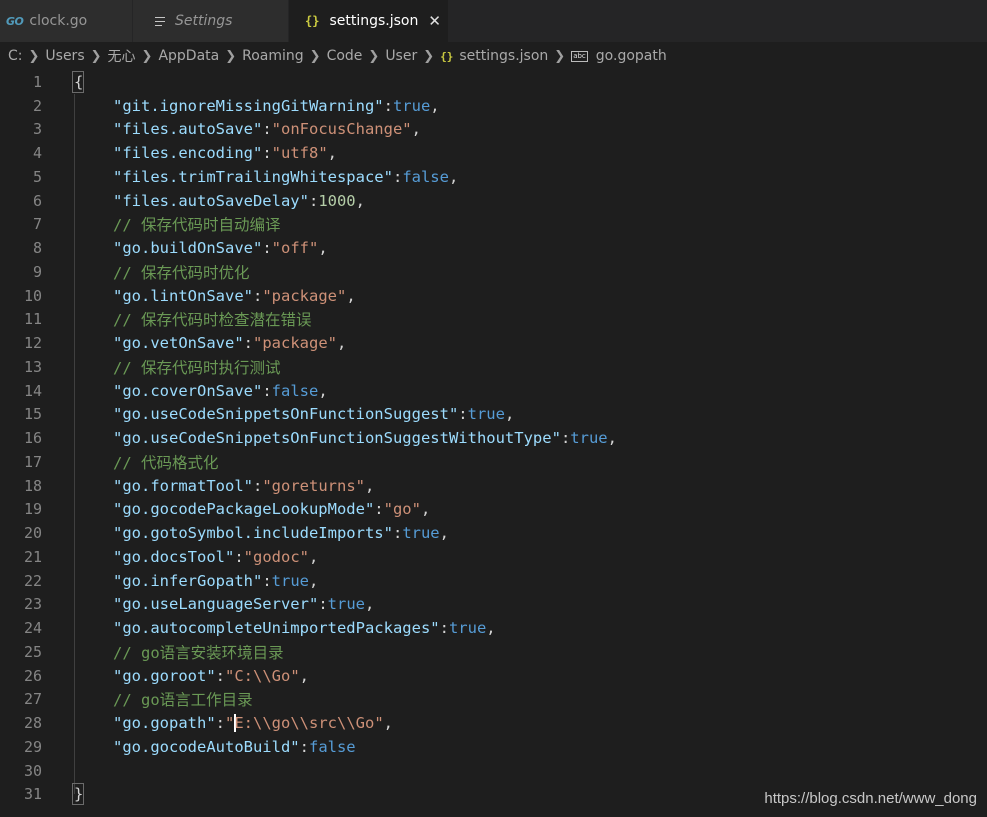 This screenshot has height=817, width=987. What do you see at coordinates (212, 320) in the screenshot?
I see `code-comment: // 保存代码时检查潜在错误` at bounding box center [212, 320].